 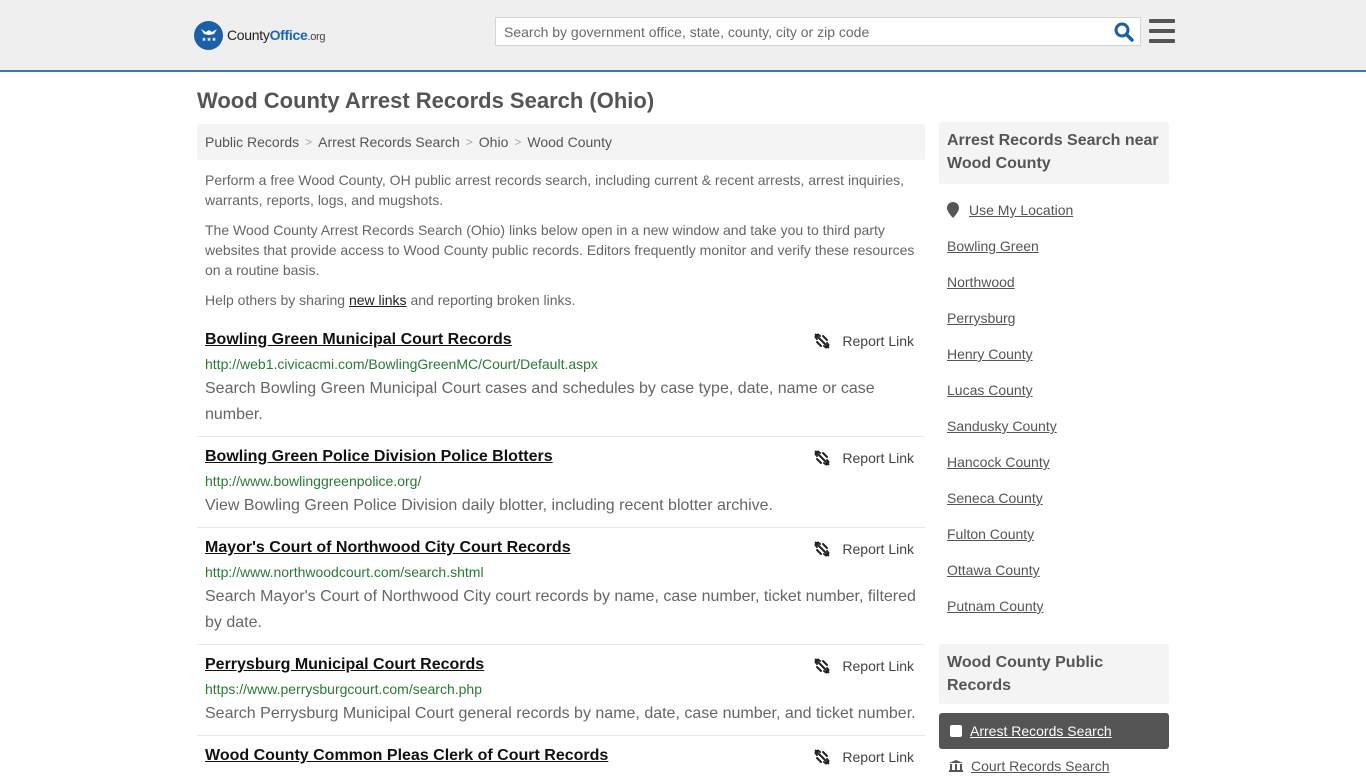 I want to click on logo-text-county: County, so click(x=248, y=35).